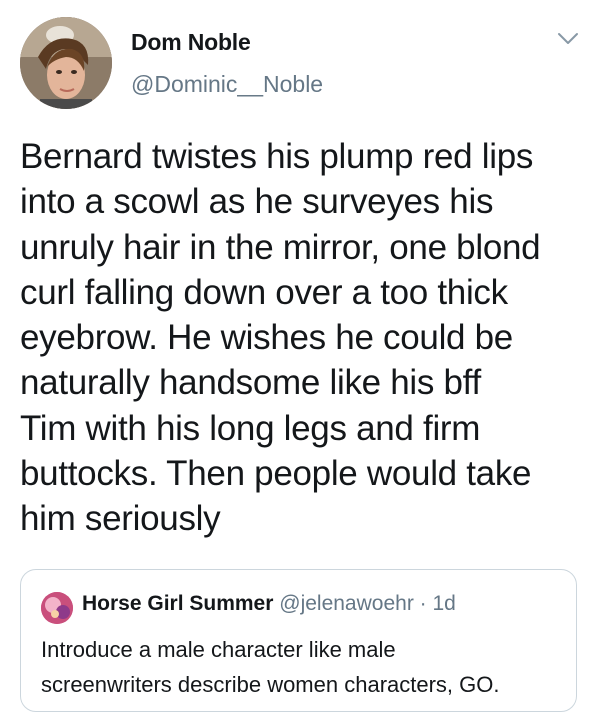 Image resolution: width=599 pixels, height=723 pixels. What do you see at coordinates (346, 603) in the screenshot?
I see `quoted-author-handle: @jelenawoehr` at bounding box center [346, 603].